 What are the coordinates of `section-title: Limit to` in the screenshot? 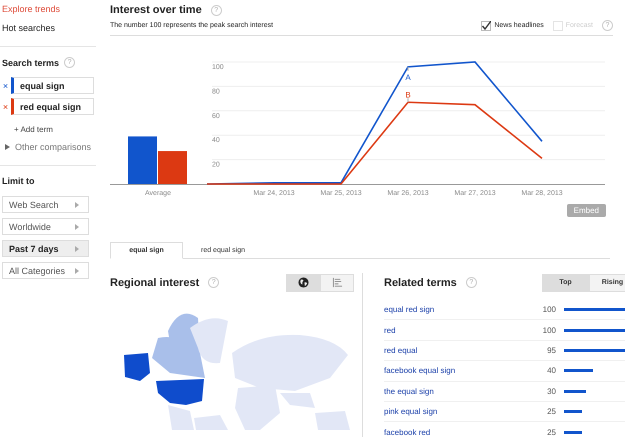 It's located at (18, 181).